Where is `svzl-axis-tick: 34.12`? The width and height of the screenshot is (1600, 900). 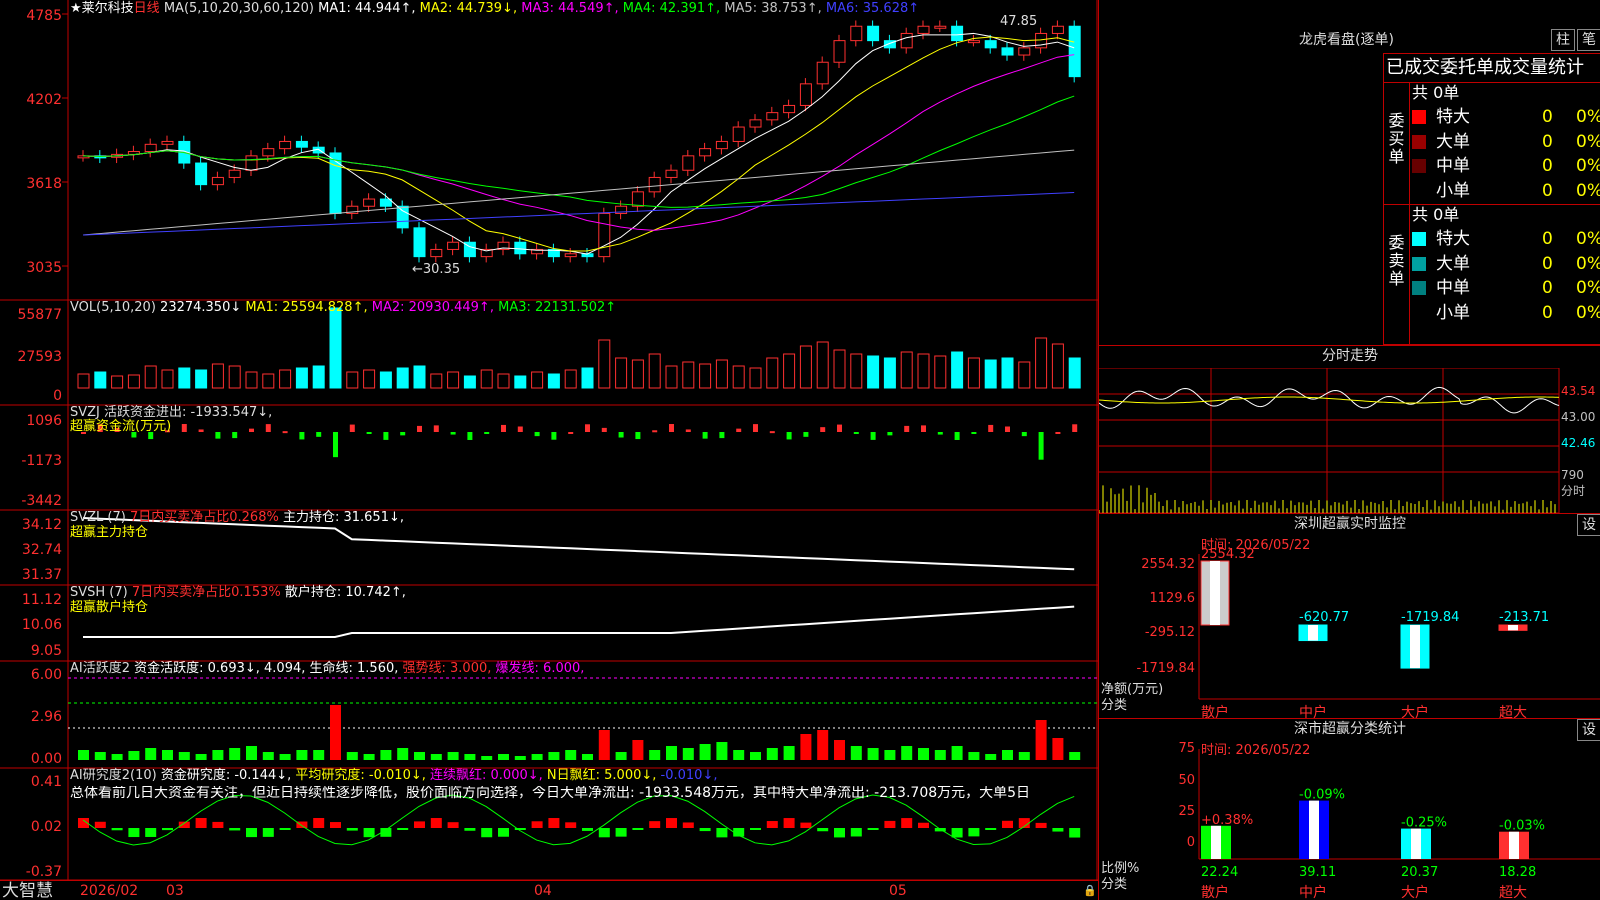
svzl-axis-tick: 34.12 is located at coordinates (41, 525).